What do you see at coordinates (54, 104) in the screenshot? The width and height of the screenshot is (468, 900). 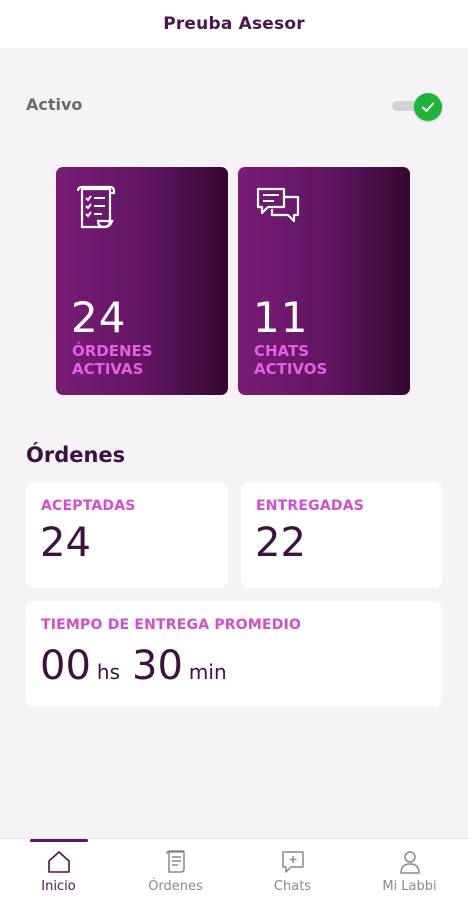 I see `status-label: Activo` at bounding box center [54, 104].